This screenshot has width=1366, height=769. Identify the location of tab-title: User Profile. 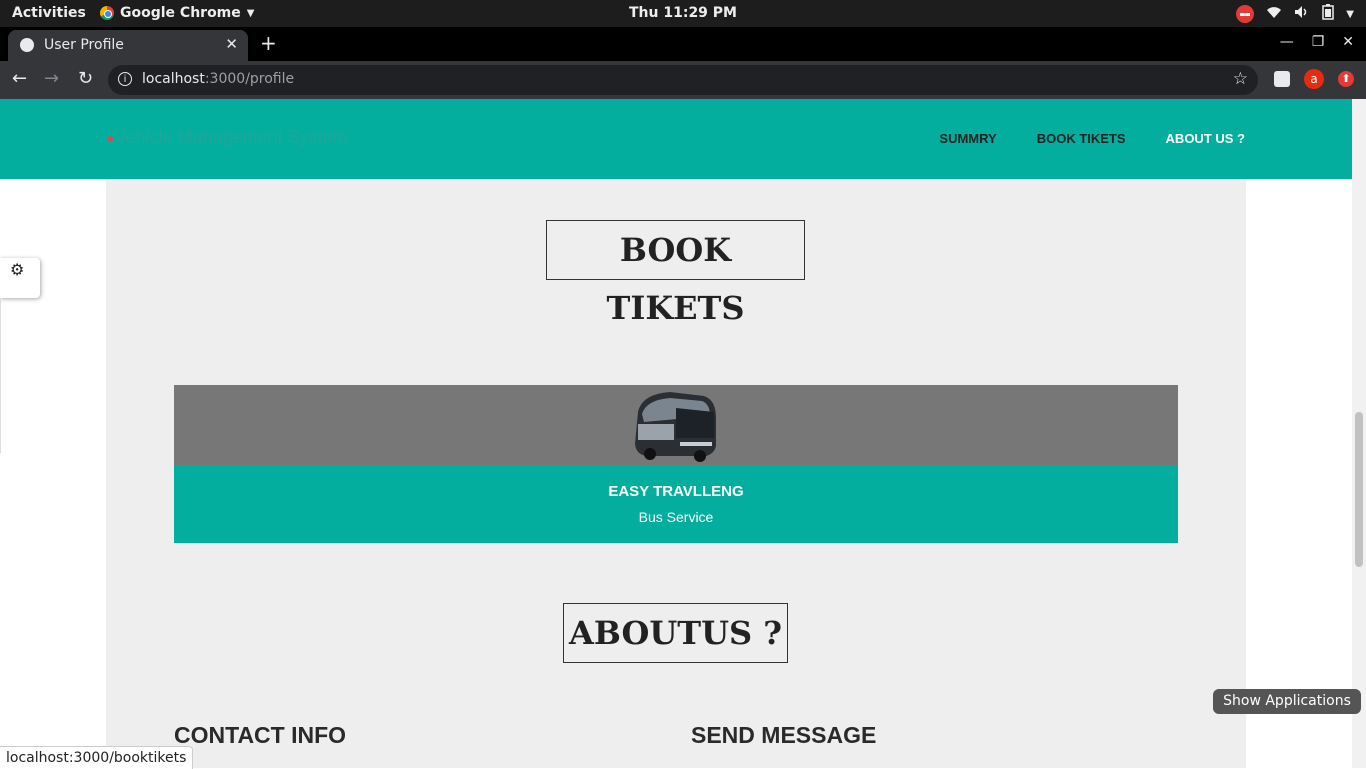
(84, 45).